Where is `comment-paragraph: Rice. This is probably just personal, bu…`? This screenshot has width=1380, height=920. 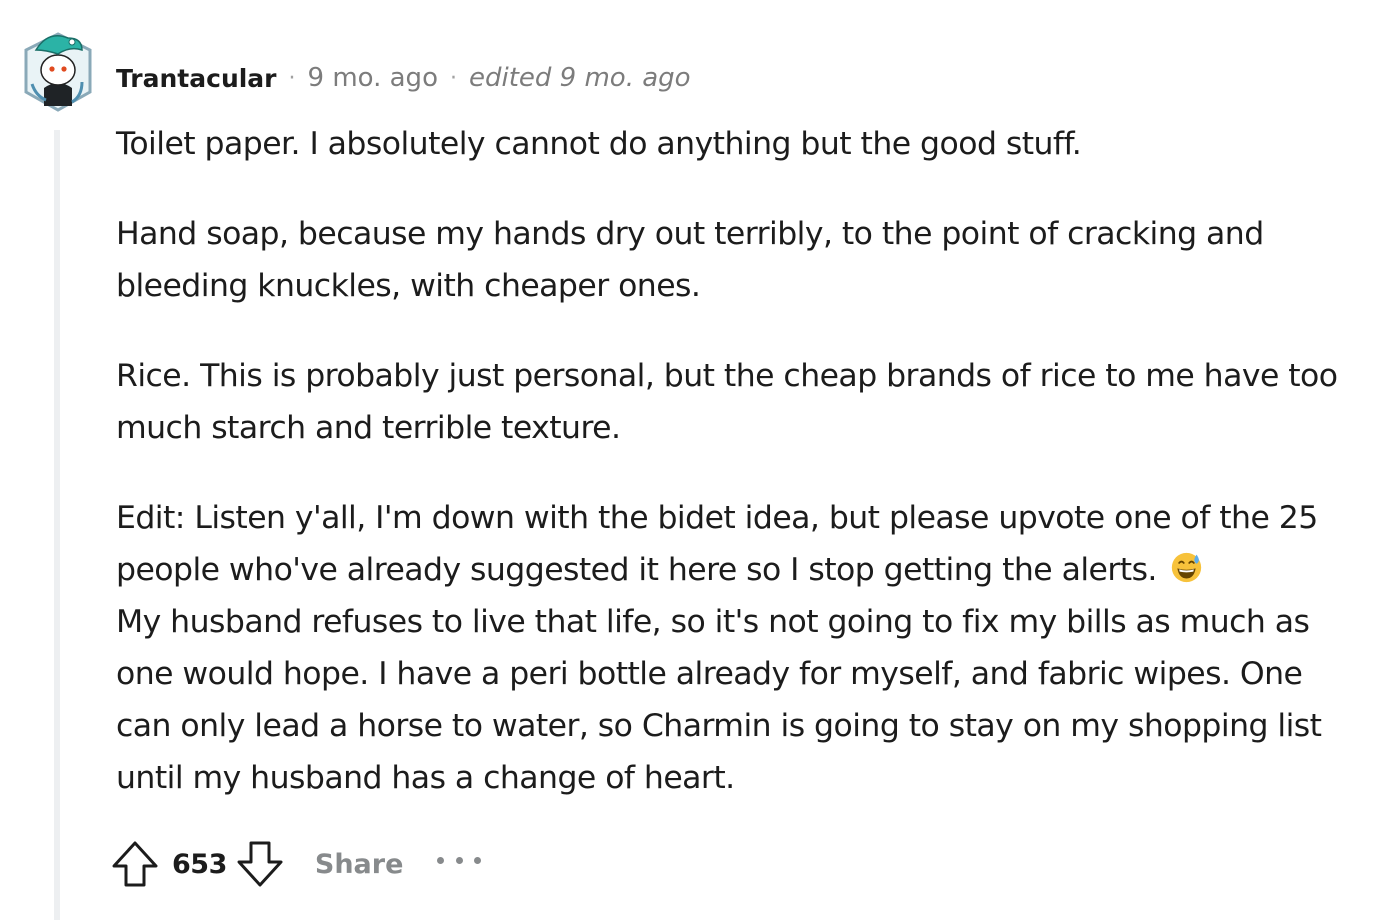 comment-paragraph: Rice. This is probably just personal, bu… is located at coordinates (727, 402).